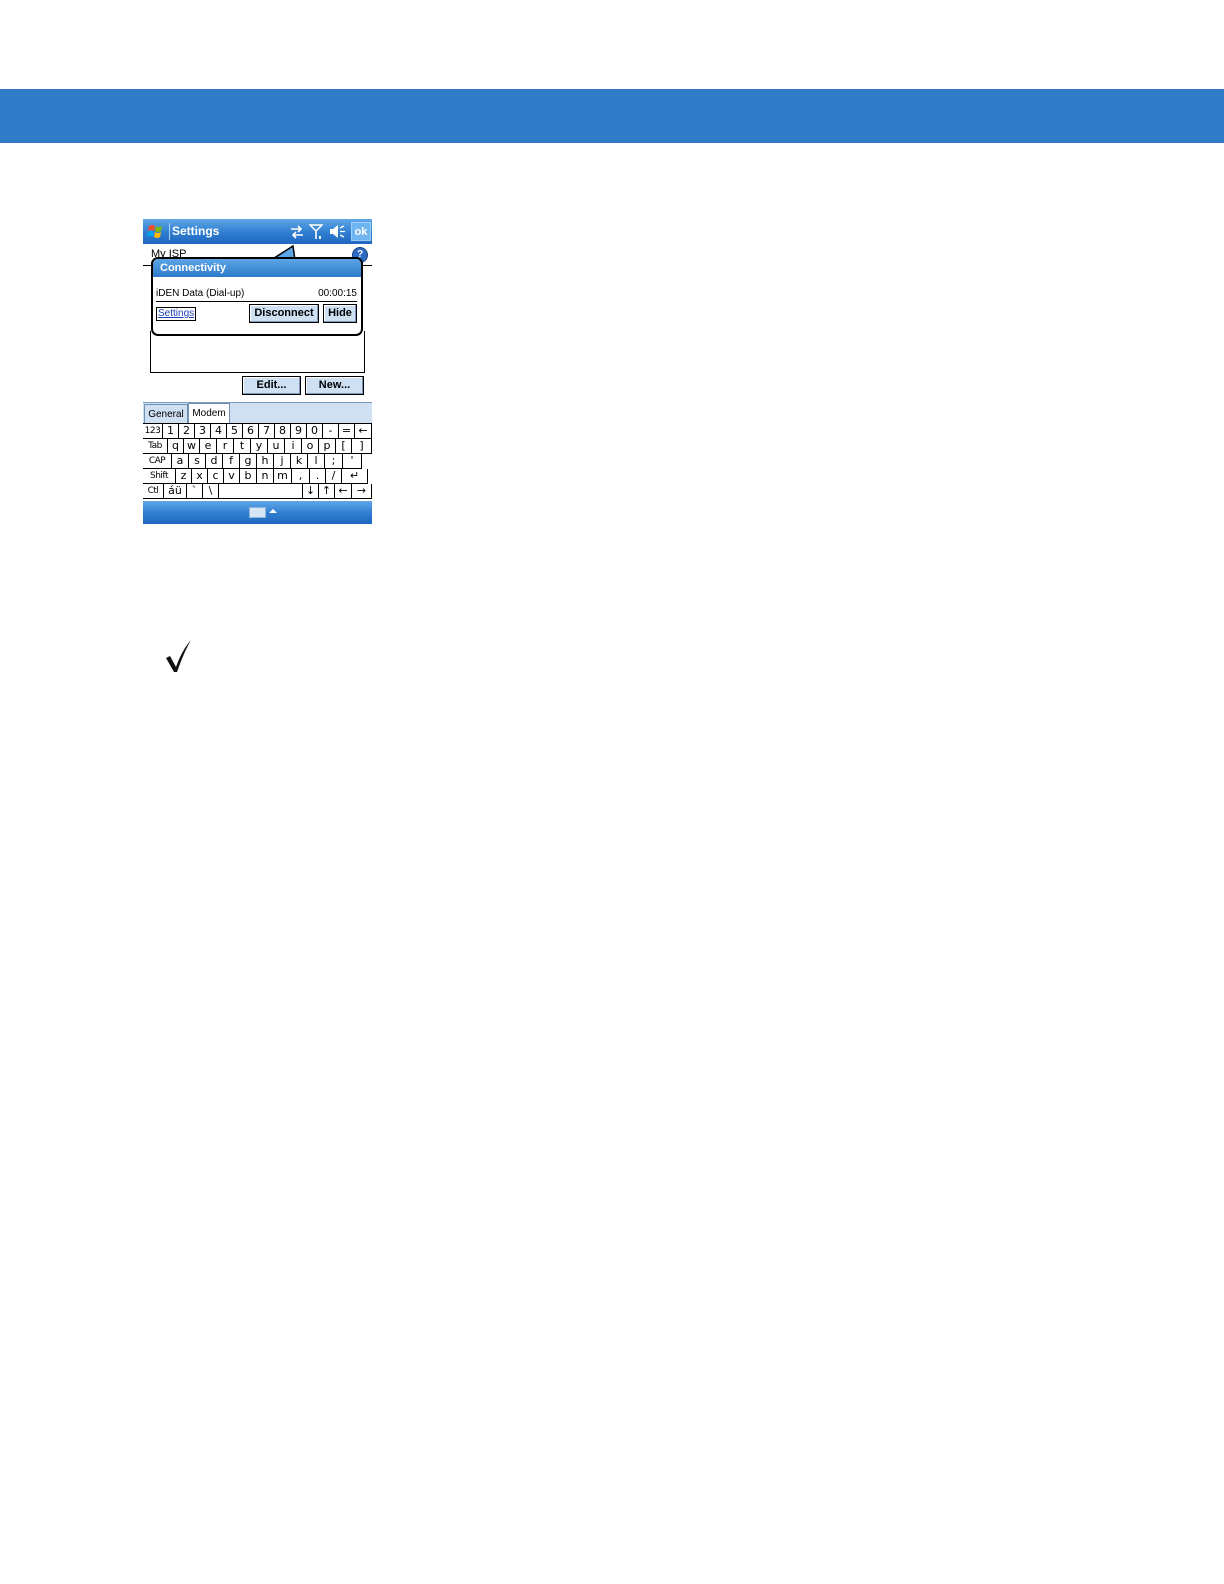  What do you see at coordinates (192, 446) in the screenshot?
I see `keyboard-key: w` at bounding box center [192, 446].